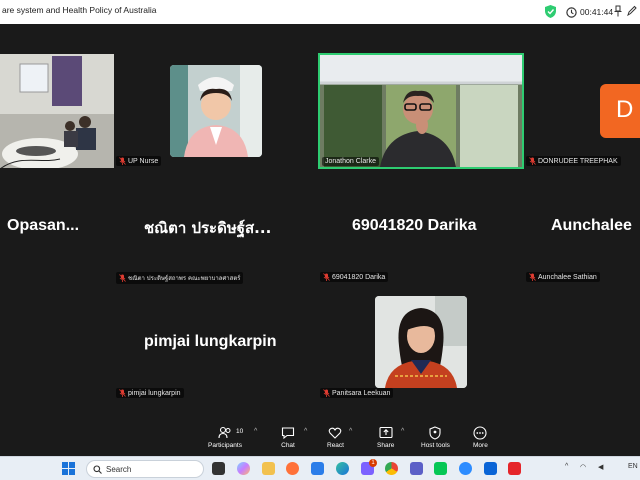 Image resolution: width=640 pixels, height=480 pixels. What do you see at coordinates (600, 467) in the screenshot?
I see `volume-icon: ◀` at bounding box center [600, 467].